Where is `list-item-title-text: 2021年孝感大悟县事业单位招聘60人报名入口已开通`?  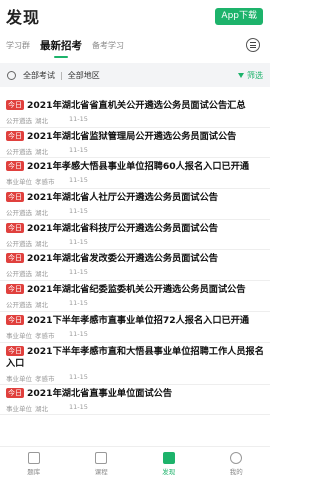
list-item-title-text: 2021年孝感大悟县事业单位招聘60人报名入口已开通 is located at coordinates (138, 167).